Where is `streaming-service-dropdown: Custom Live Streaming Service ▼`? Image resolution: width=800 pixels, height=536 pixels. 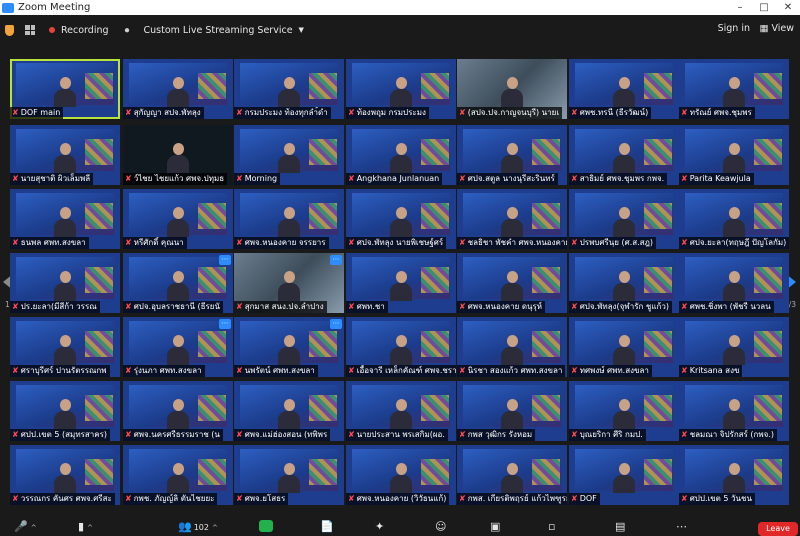
streaming-service-dropdown: Custom Live Streaming Service ▼ is located at coordinates (224, 30).